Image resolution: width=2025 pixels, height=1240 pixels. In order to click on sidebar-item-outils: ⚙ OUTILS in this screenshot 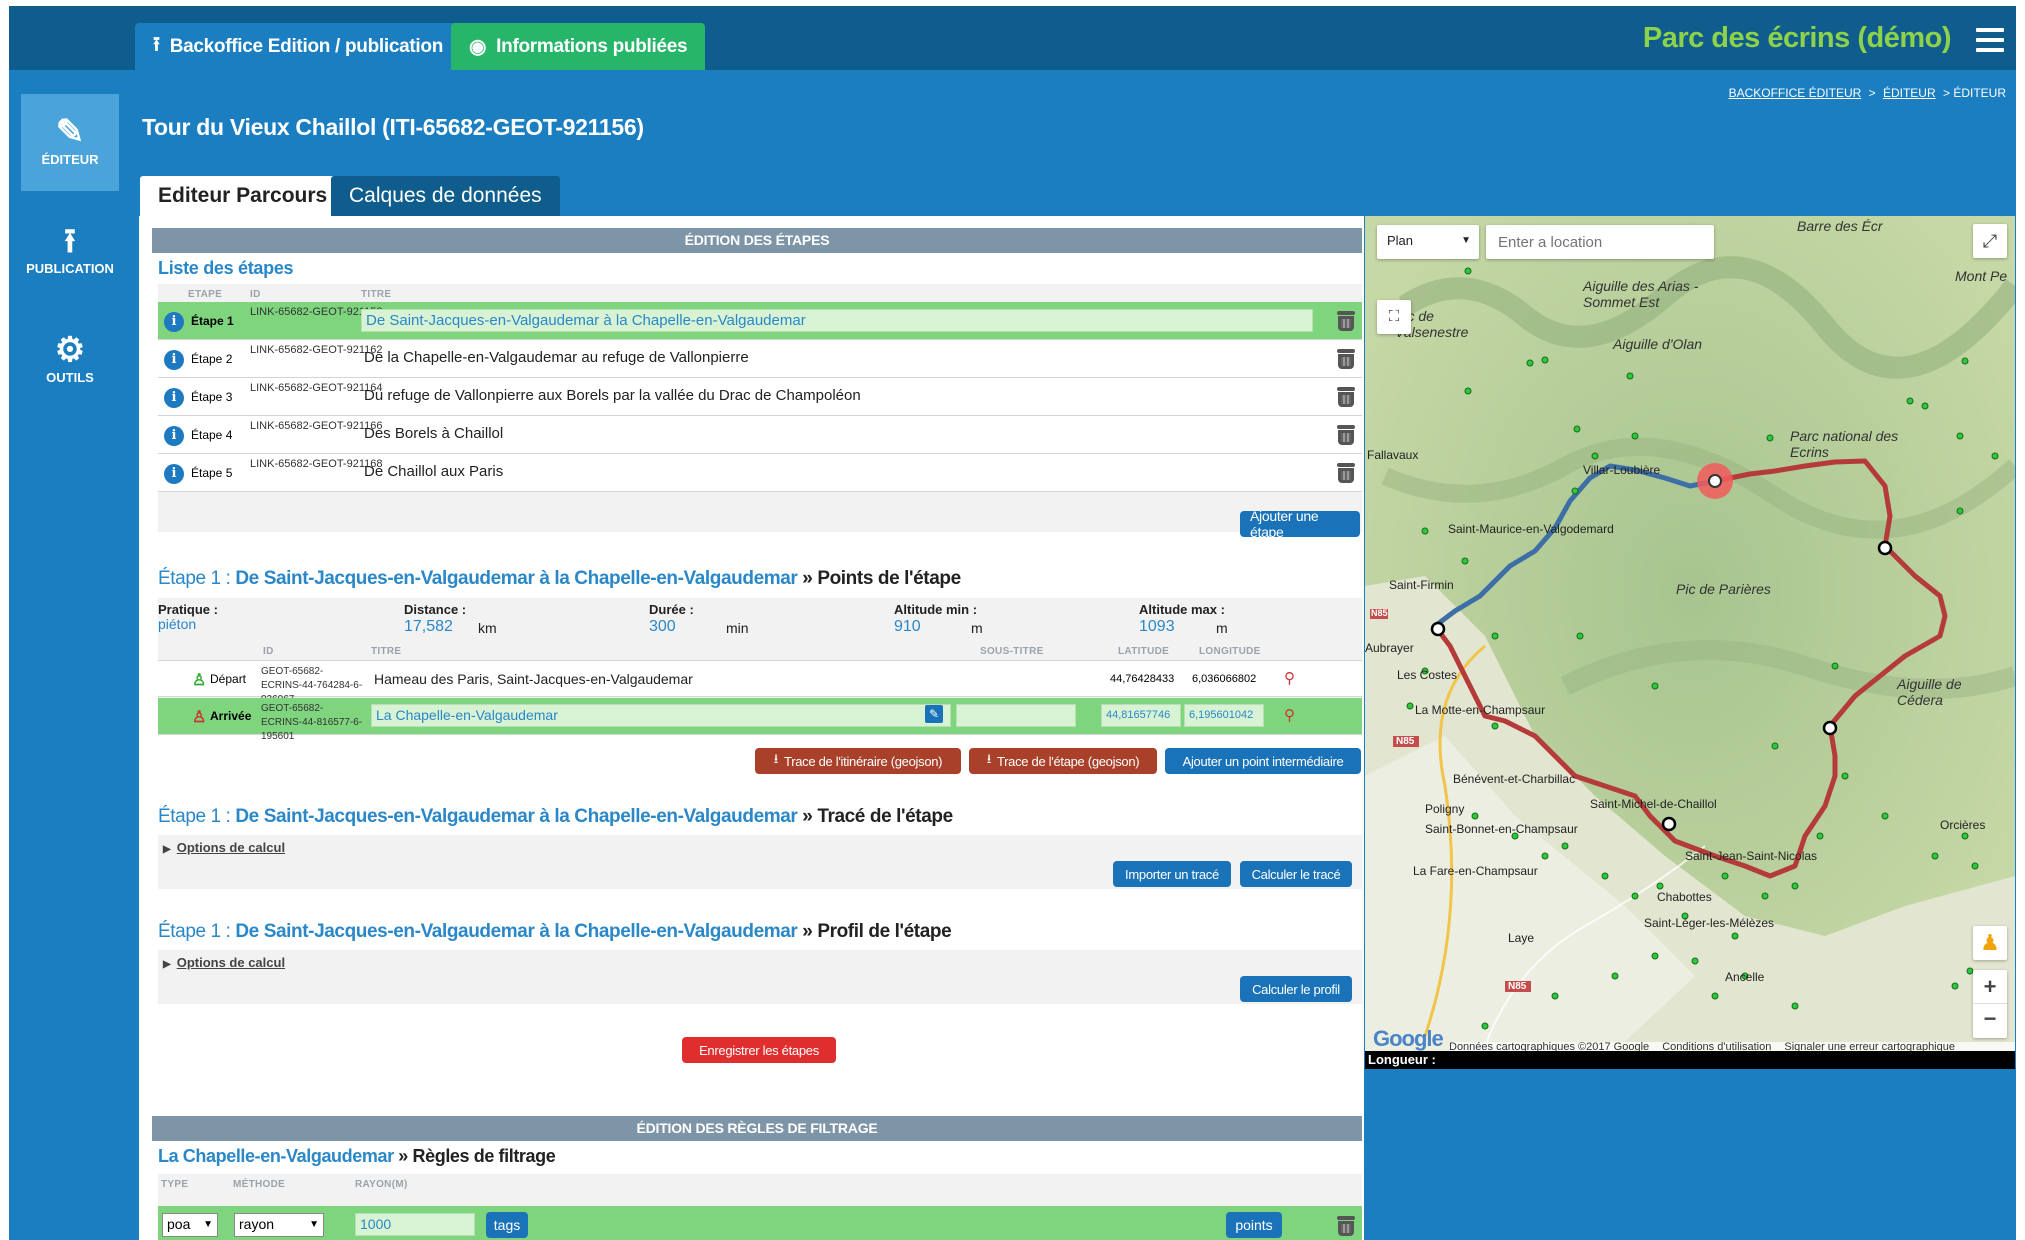, I will do `click(70, 360)`.